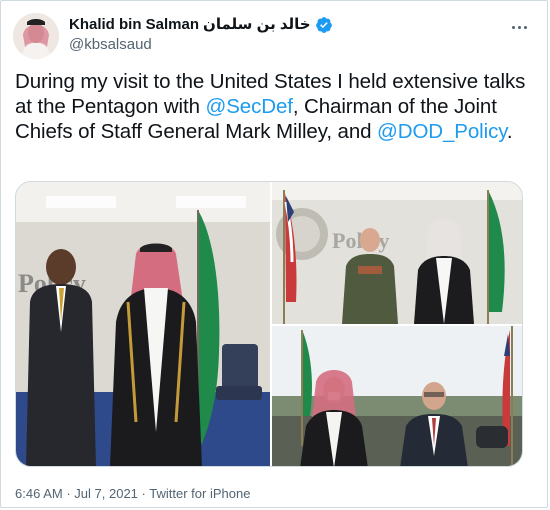 This screenshot has height=510, width=550. I want to click on tweet-text-part: ., so click(509, 131).